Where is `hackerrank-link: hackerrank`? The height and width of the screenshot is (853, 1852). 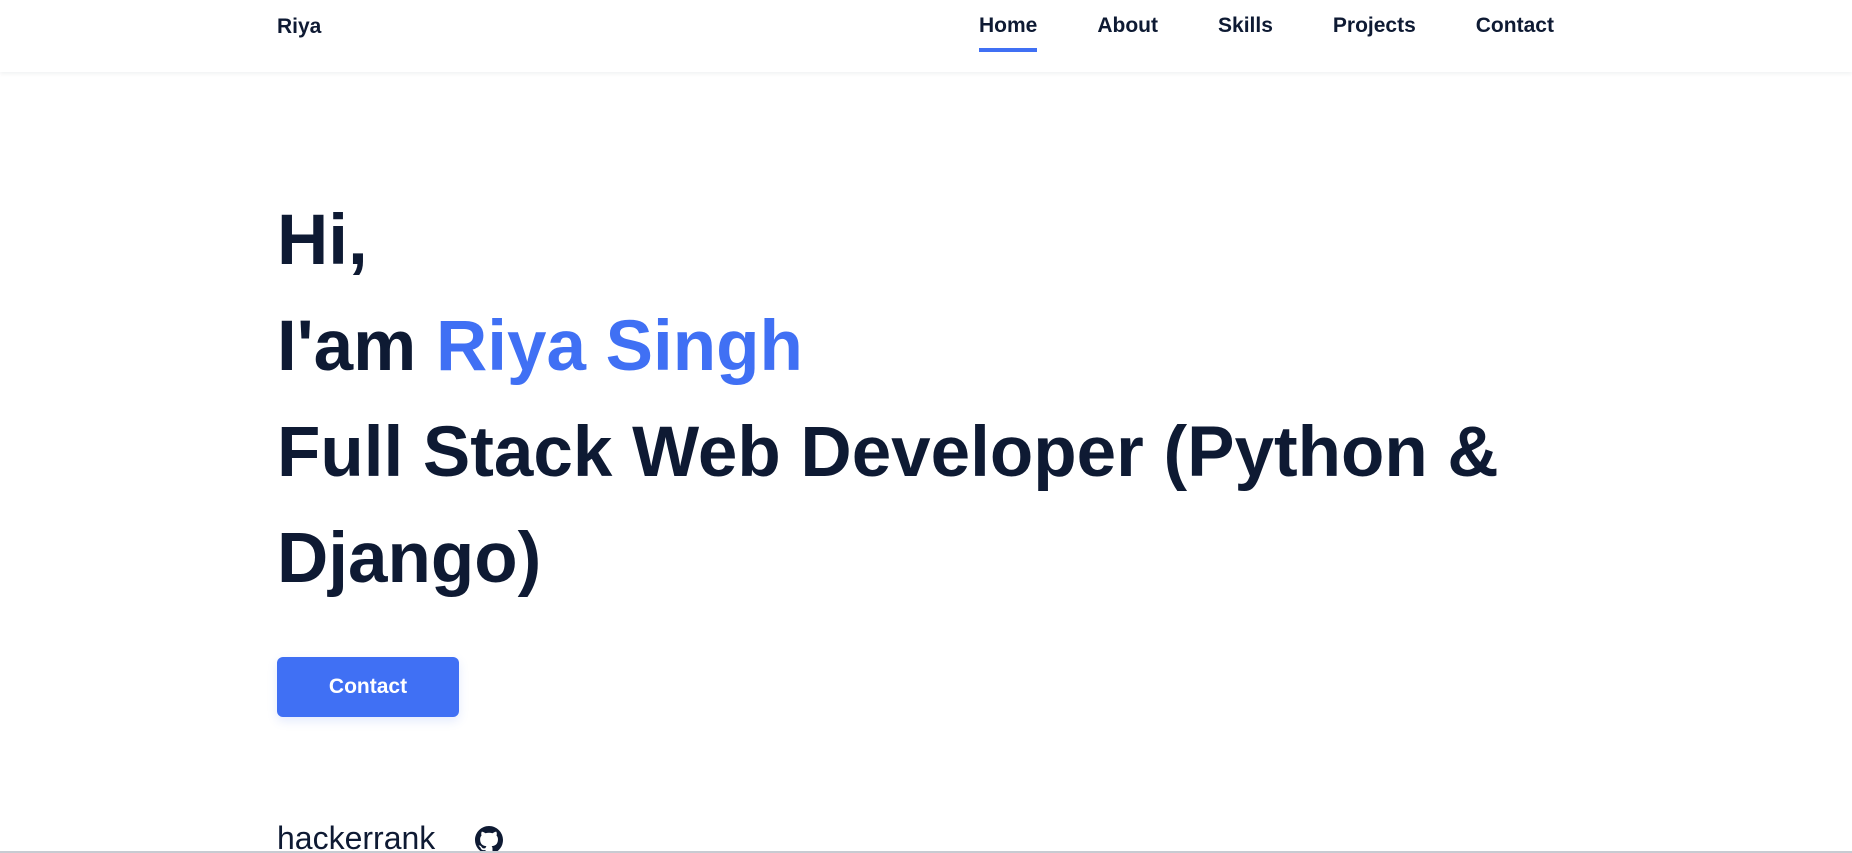
hackerrank-link: hackerrank is located at coordinates (356, 835).